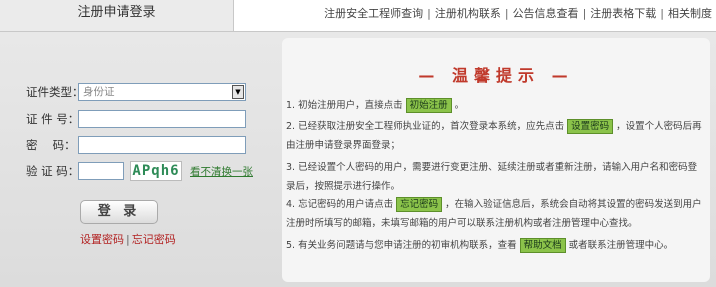 Image resolution: width=716 pixels, height=287 pixels. I want to click on password-label: 密 码：, so click(51, 145).